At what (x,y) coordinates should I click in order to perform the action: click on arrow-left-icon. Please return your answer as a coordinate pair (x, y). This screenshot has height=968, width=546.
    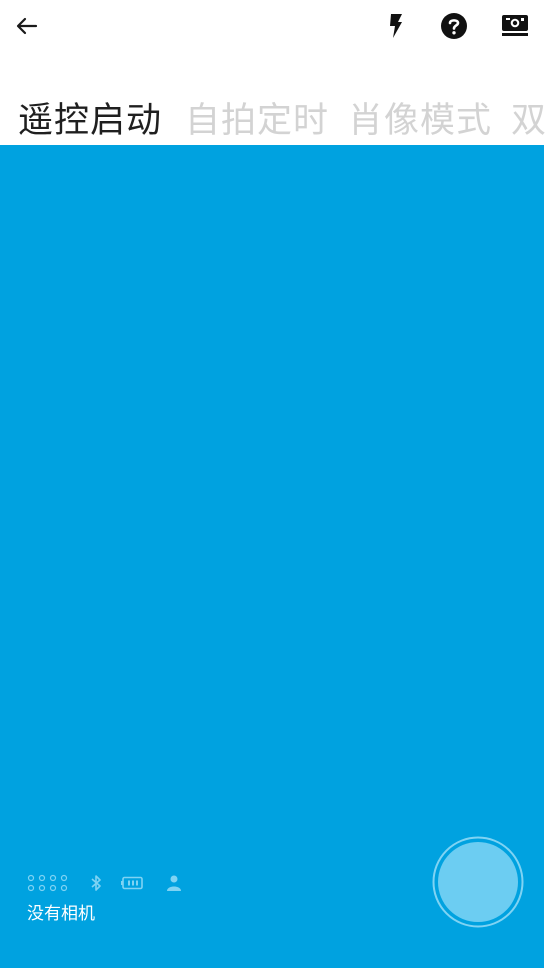
    Looking at the image, I should click on (27, 28).